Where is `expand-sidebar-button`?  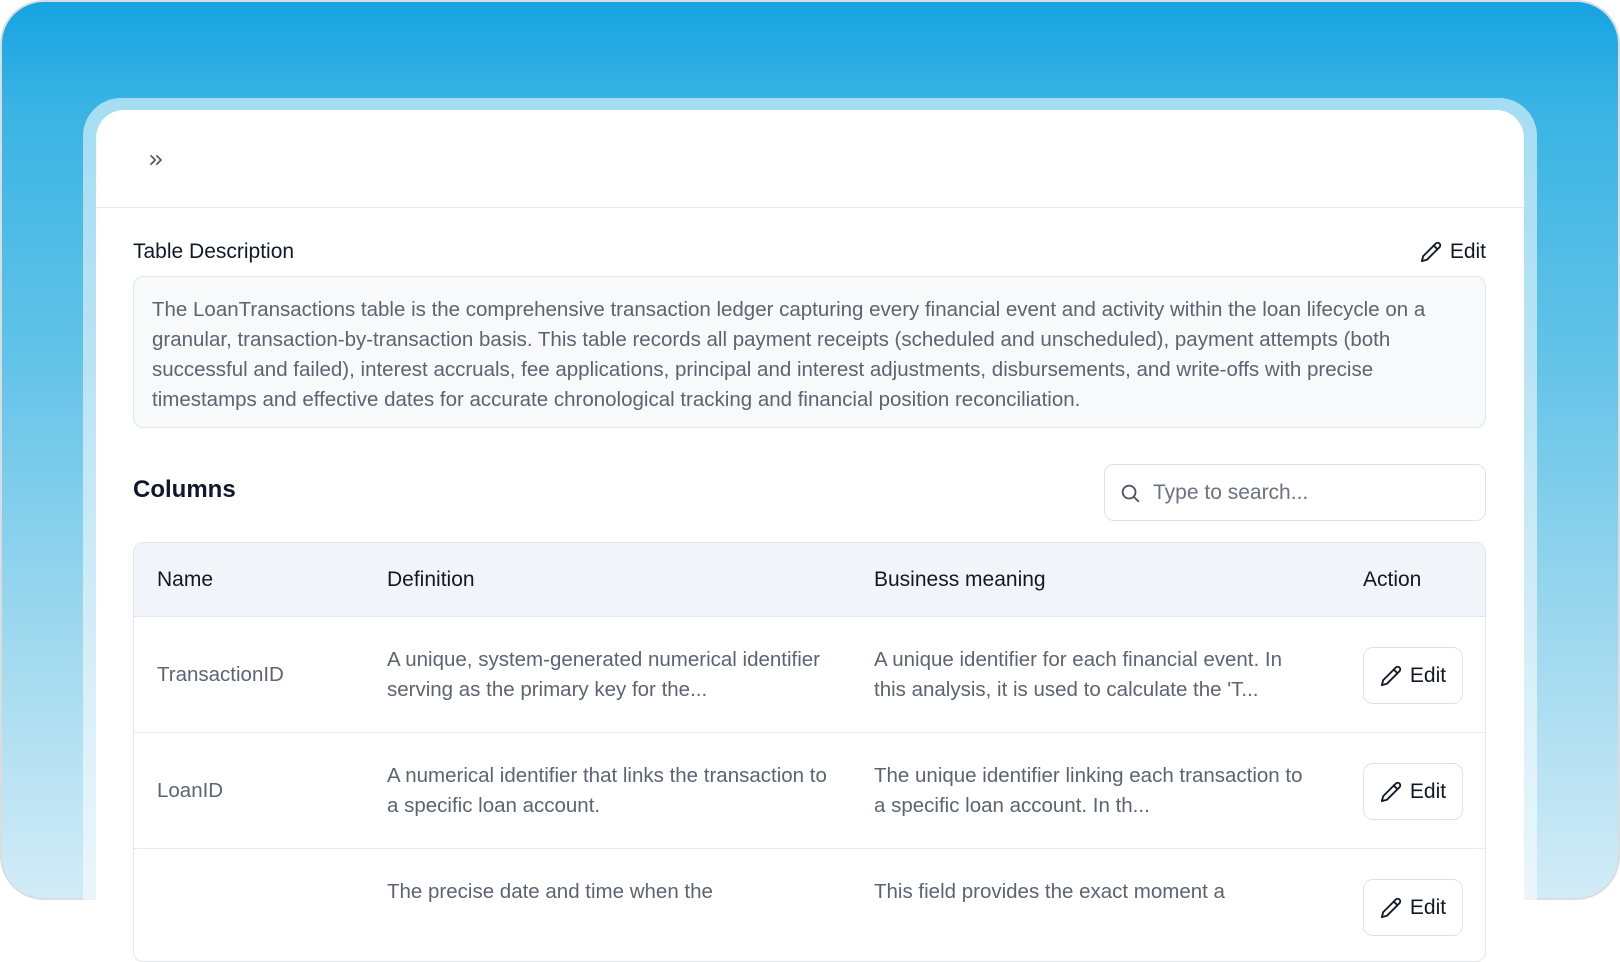 expand-sidebar-button is located at coordinates (156, 160).